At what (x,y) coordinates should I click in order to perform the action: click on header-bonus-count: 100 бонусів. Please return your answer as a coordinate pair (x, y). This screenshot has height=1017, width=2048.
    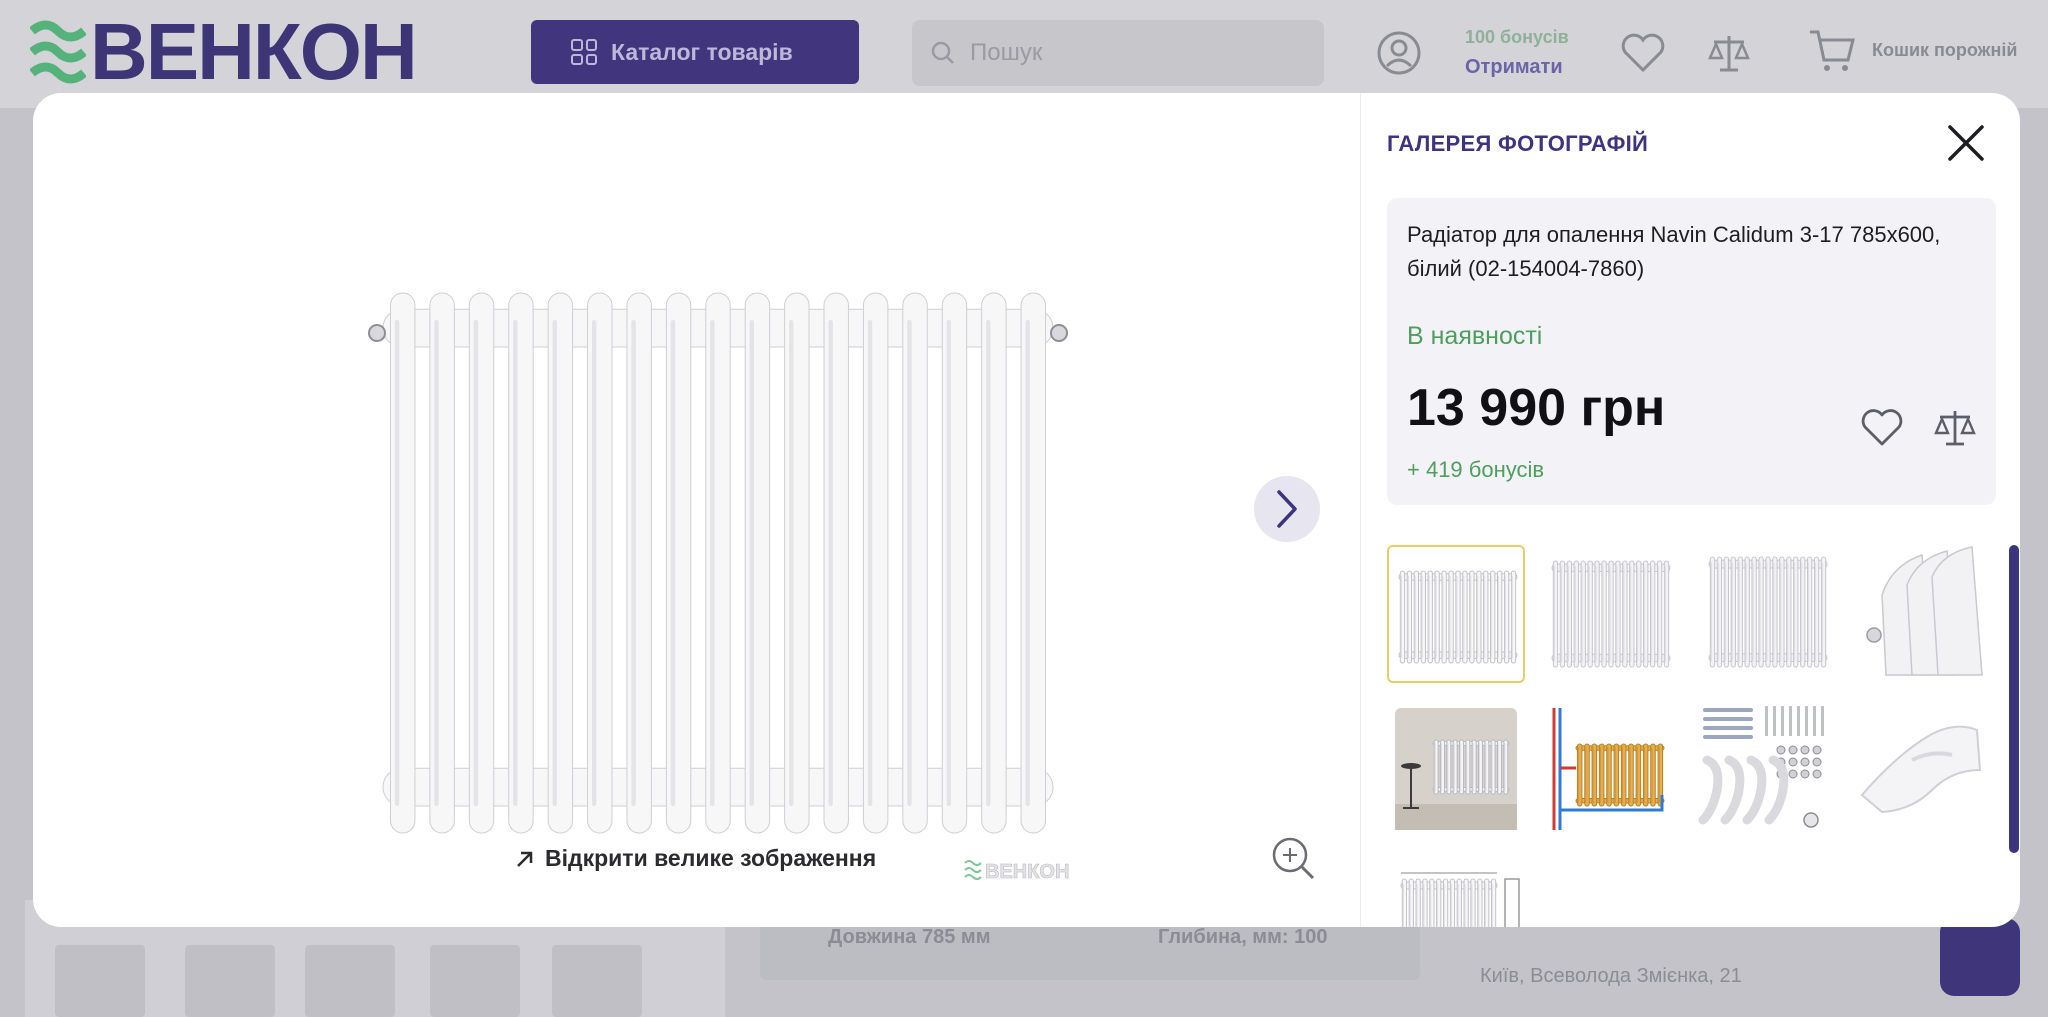
    Looking at the image, I should click on (1517, 37).